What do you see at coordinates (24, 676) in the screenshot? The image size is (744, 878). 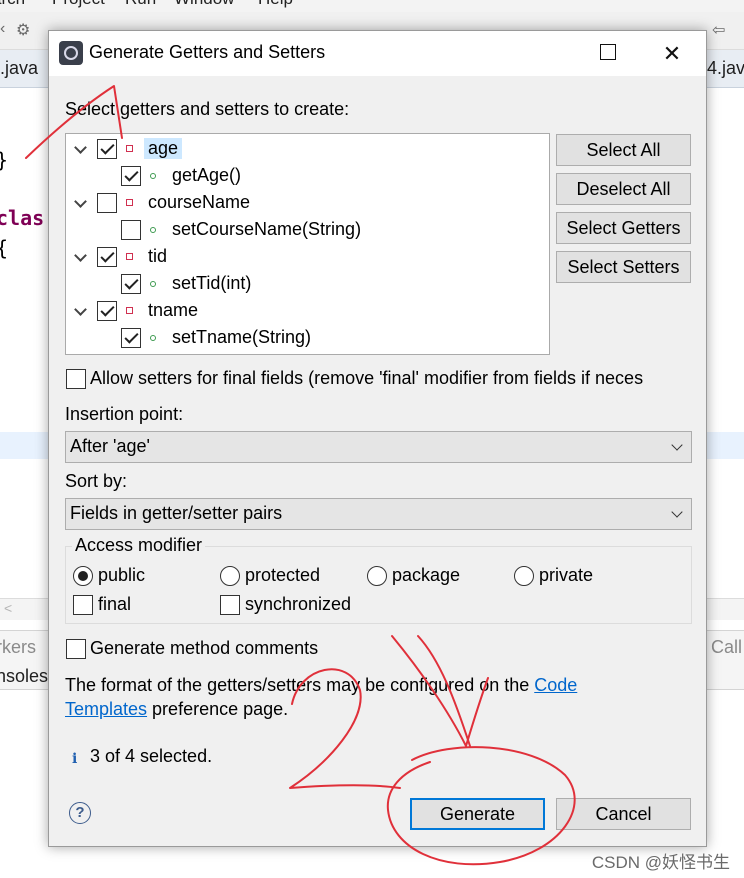 I see `view-tab-consoles: nsoles` at bounding box center [24, 676].